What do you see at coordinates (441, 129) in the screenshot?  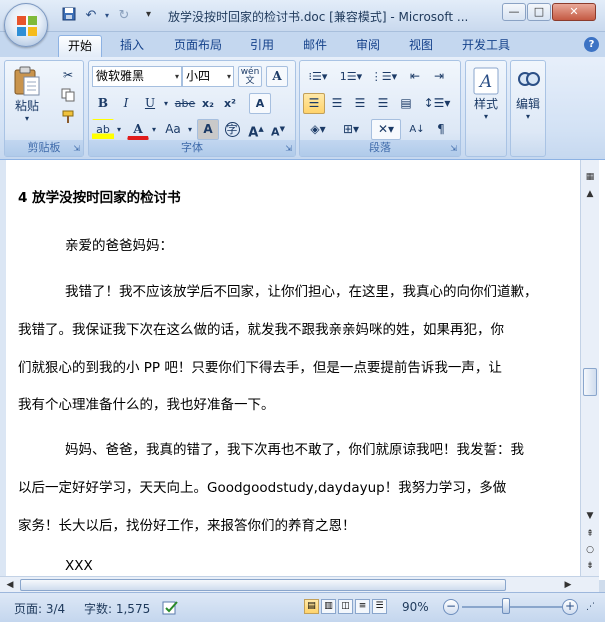 I see `show-formatting-icon: ¶` at bounding box center [441, 129].